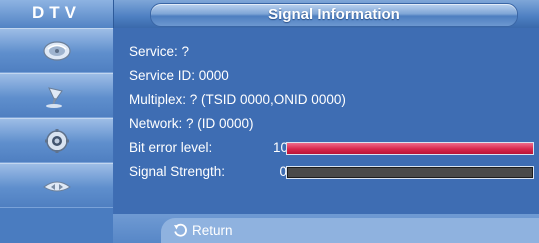  What do you see at coordinates (212, 230) in the screenshot?
I see `return-label: Return` at bounding box center [212, 230].